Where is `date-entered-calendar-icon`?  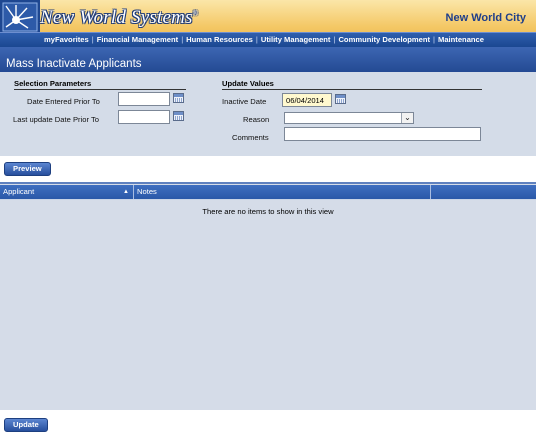 date-entered-calendar-icon is located at coordinates (178, 98).